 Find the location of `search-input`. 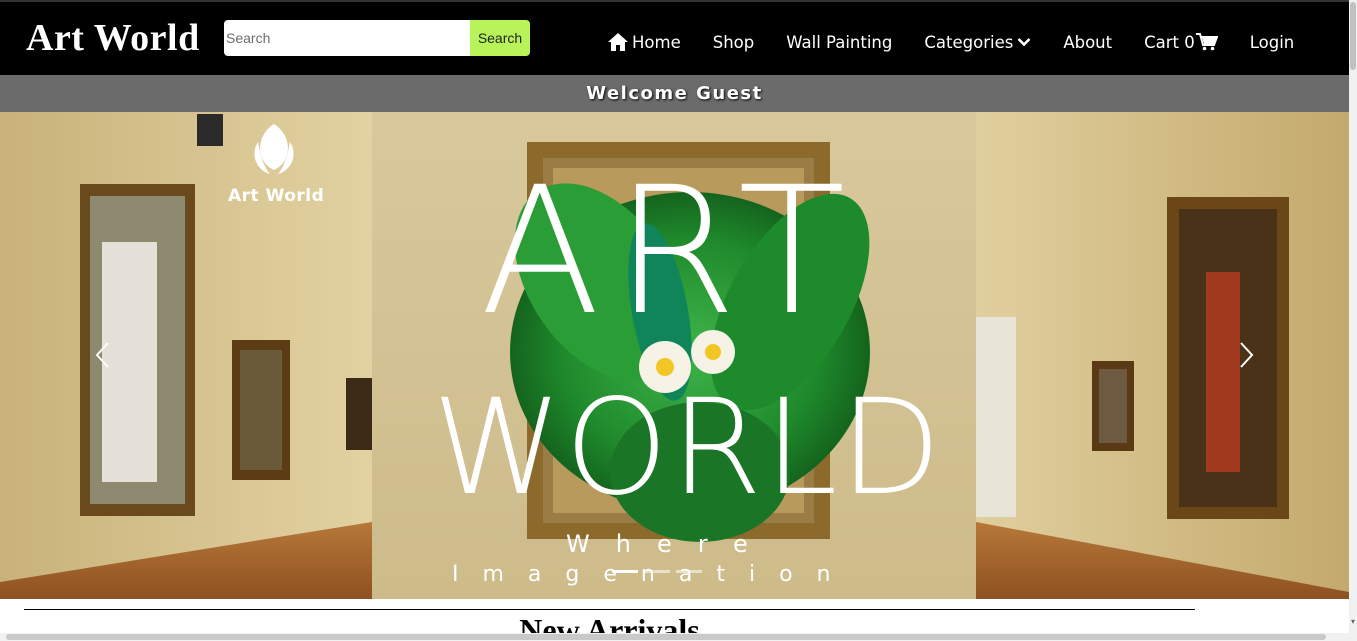

search-input is located at coordinates (347, 38).